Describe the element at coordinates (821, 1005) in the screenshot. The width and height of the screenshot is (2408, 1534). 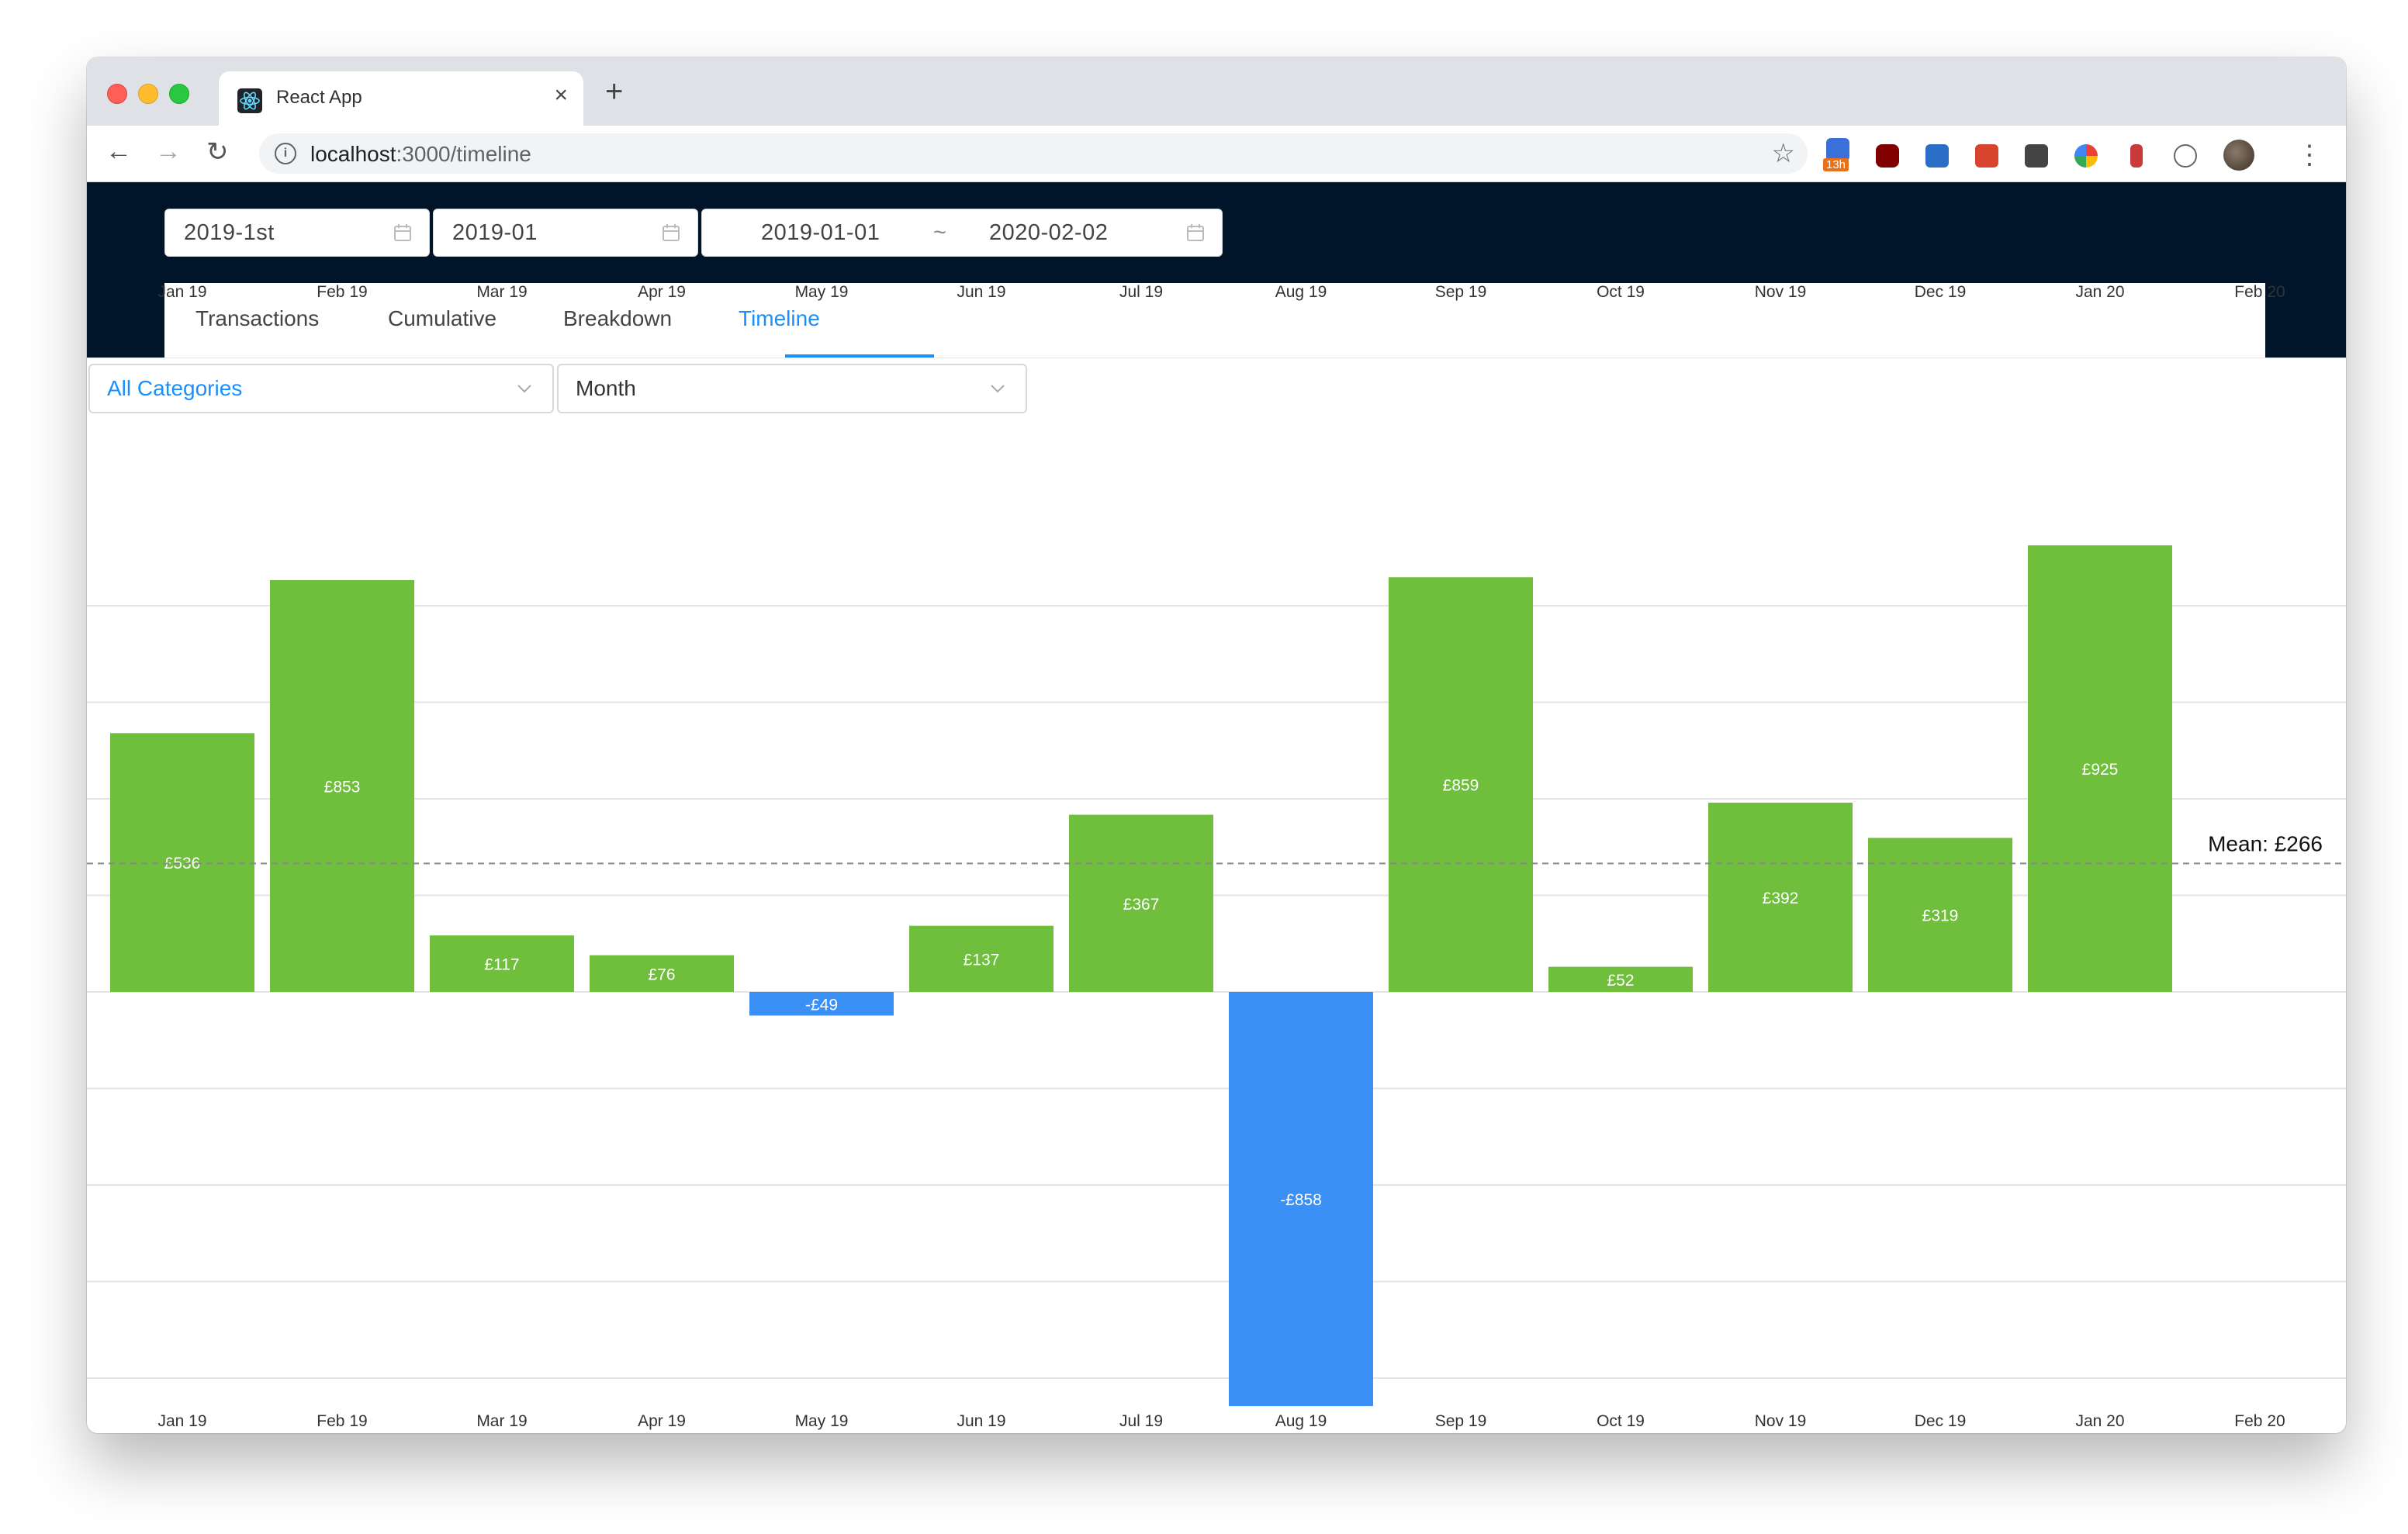
I see `bar-value-label: -£49` at that location.